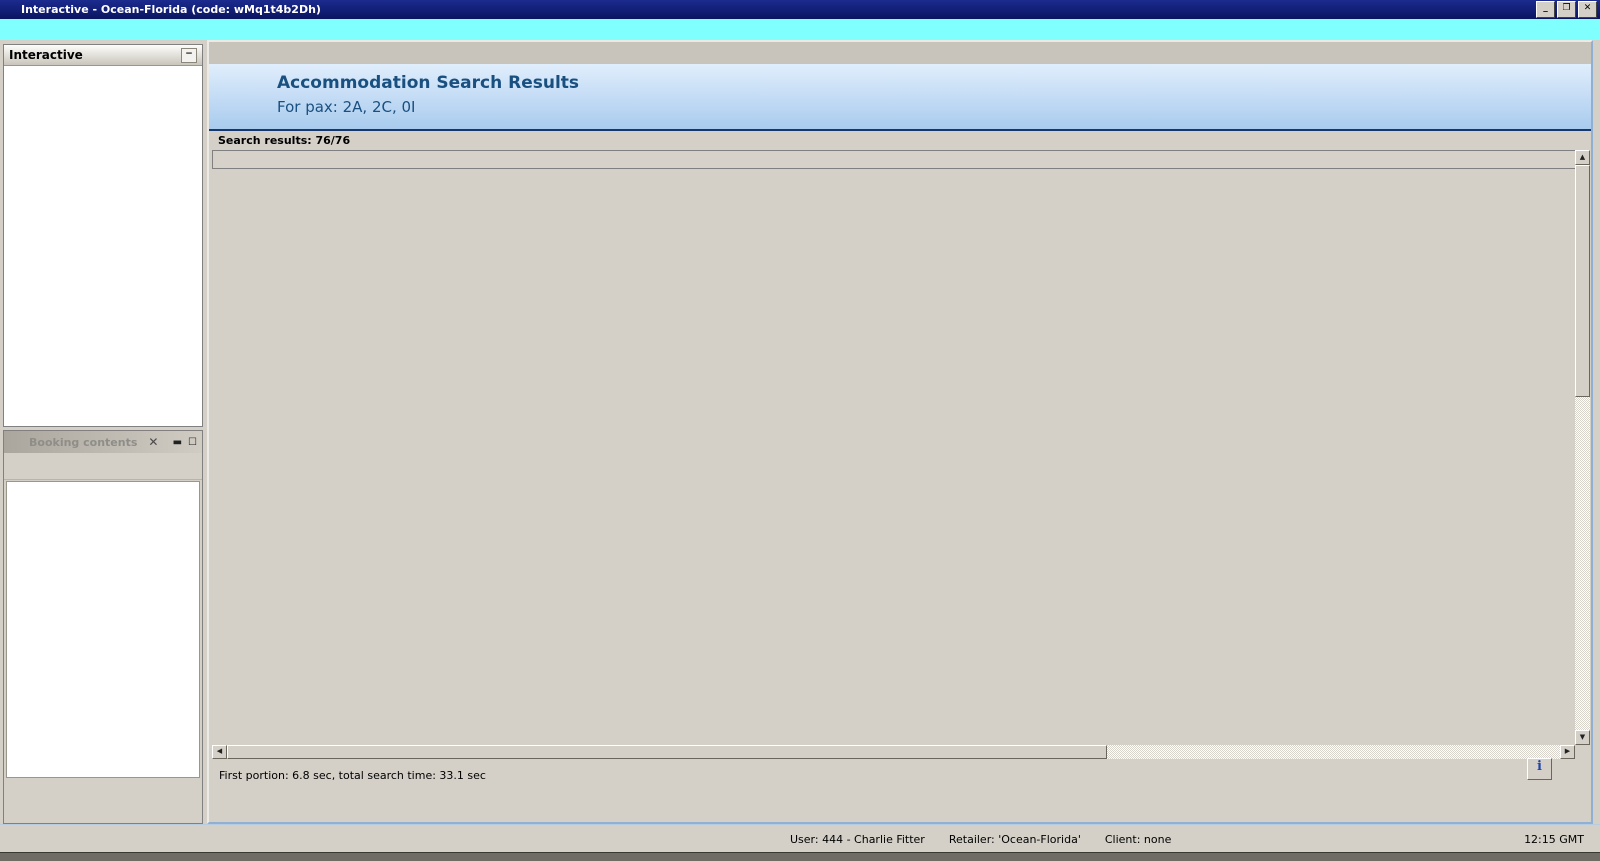 The height and width of the screenshot is (861, 1600). Describe the element at coordinates (800, 29) in the screenshot. I see `menubar` at that location.